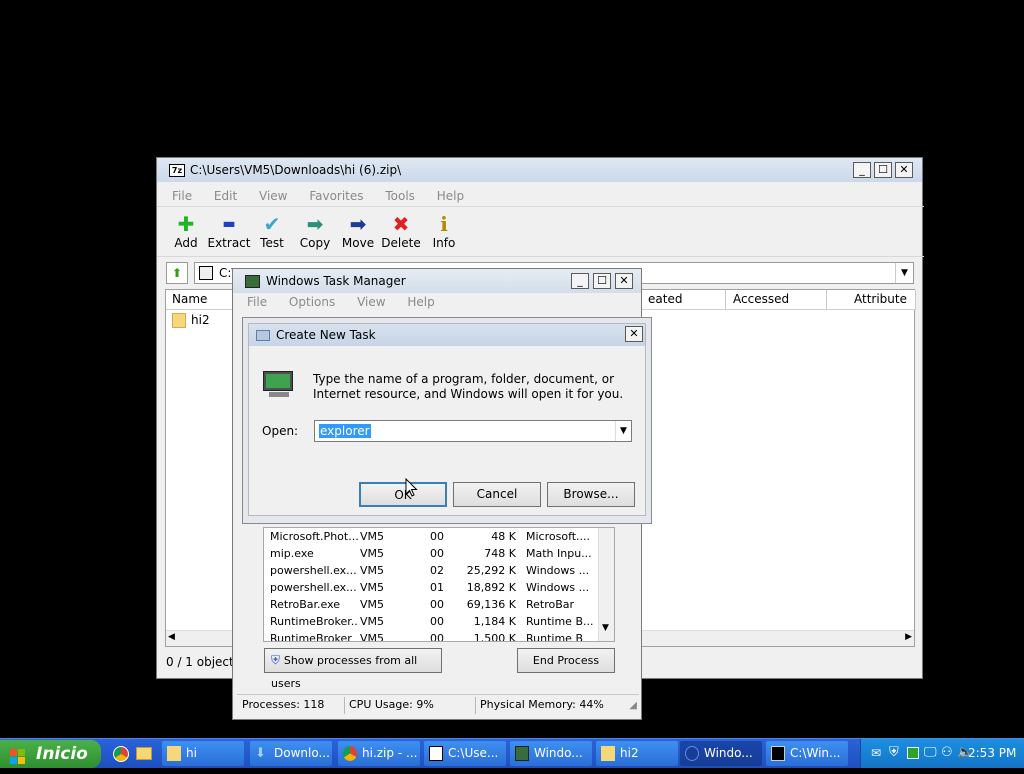 The height and width of the screenshot is (774, 1024). Describe the element at coordinates (491, 604) in the screenshot. I see `process-memory: 69,136 K` at that location.